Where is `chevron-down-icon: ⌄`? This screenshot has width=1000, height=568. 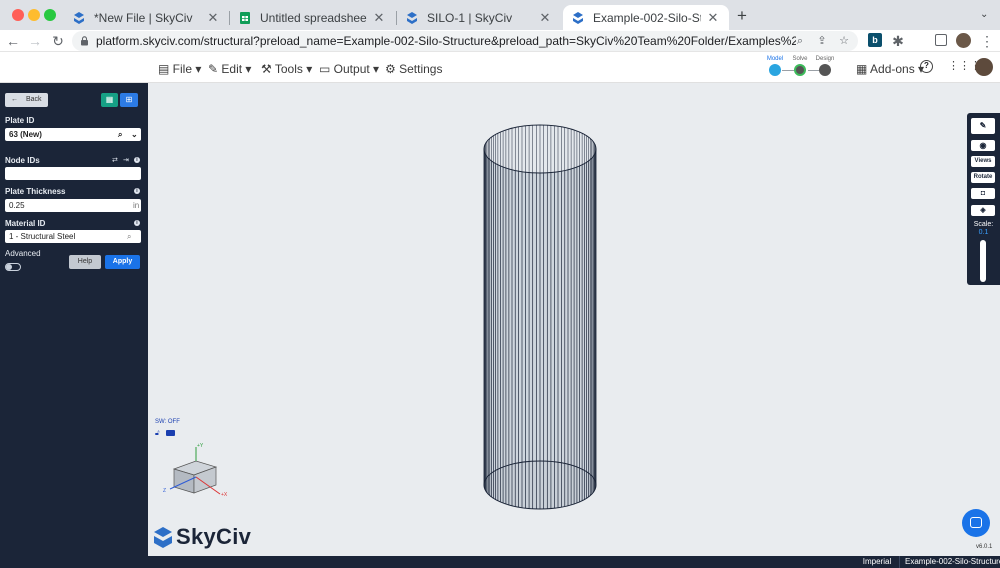 chevron-down-icon: ⌄ is located at coordinates (134, 134).